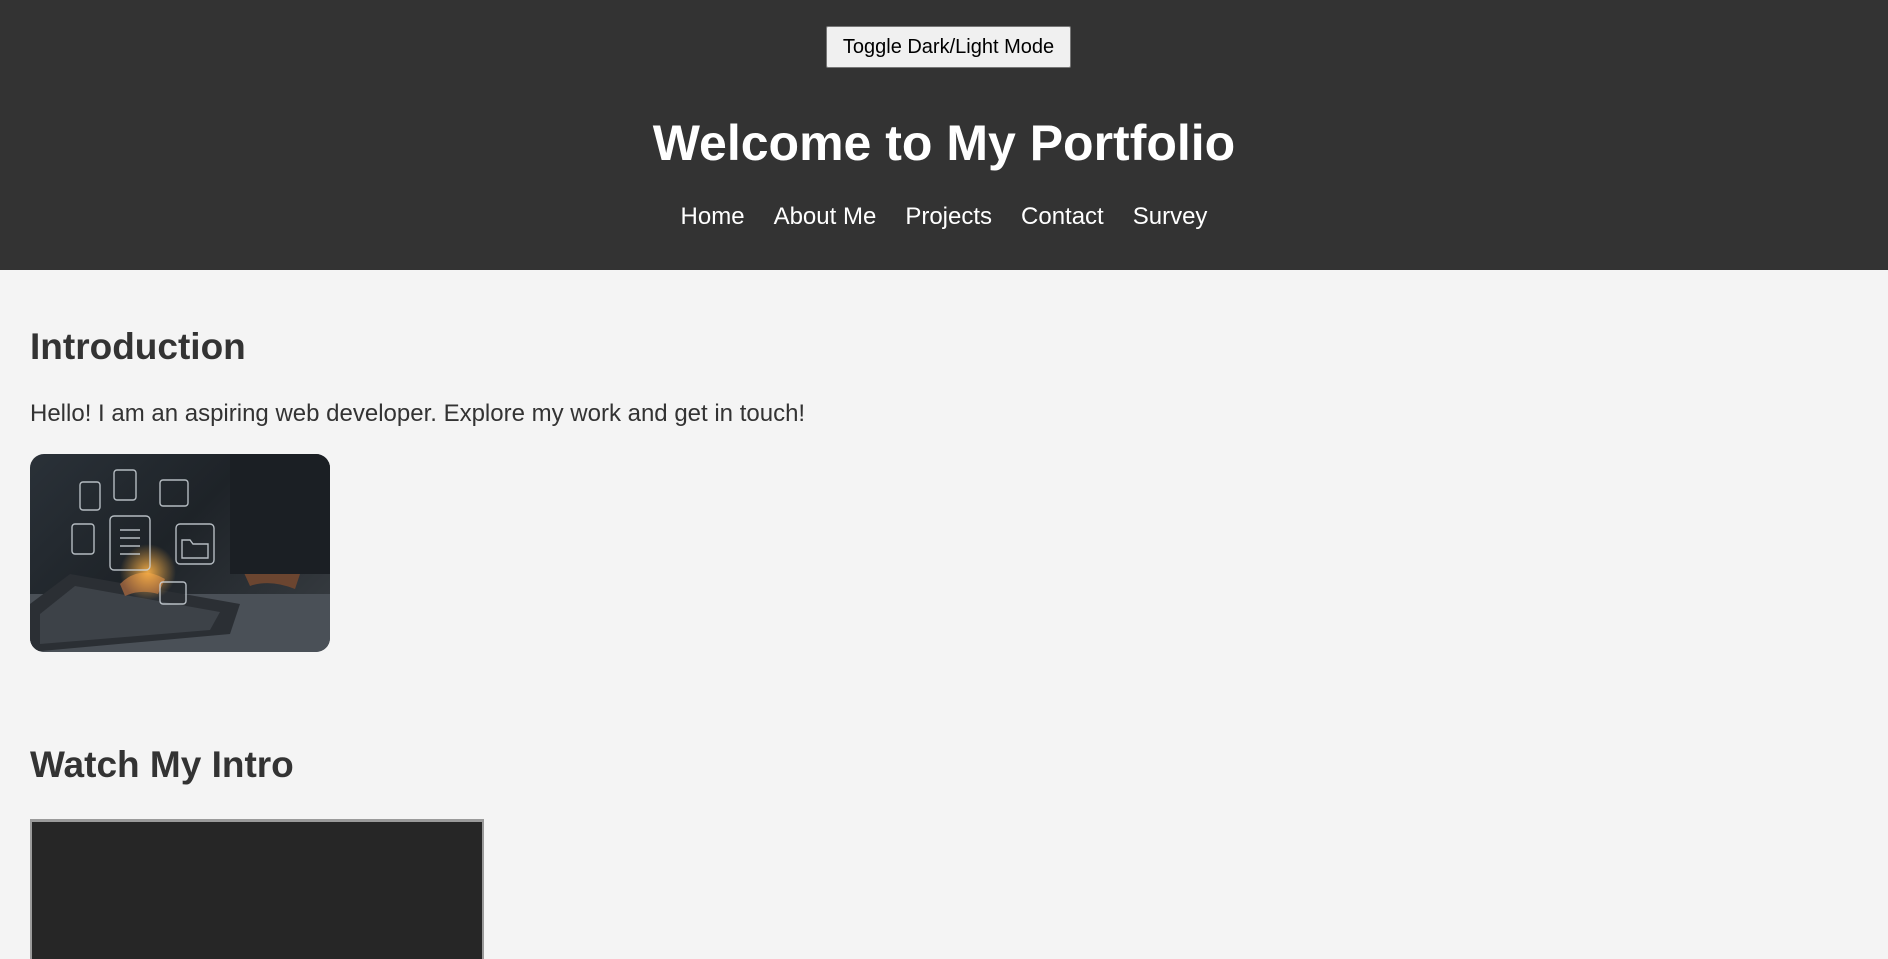 This screenshot has width=1888, height=959. I want to click on nav-link-projects: Projects, so click(948, 217).